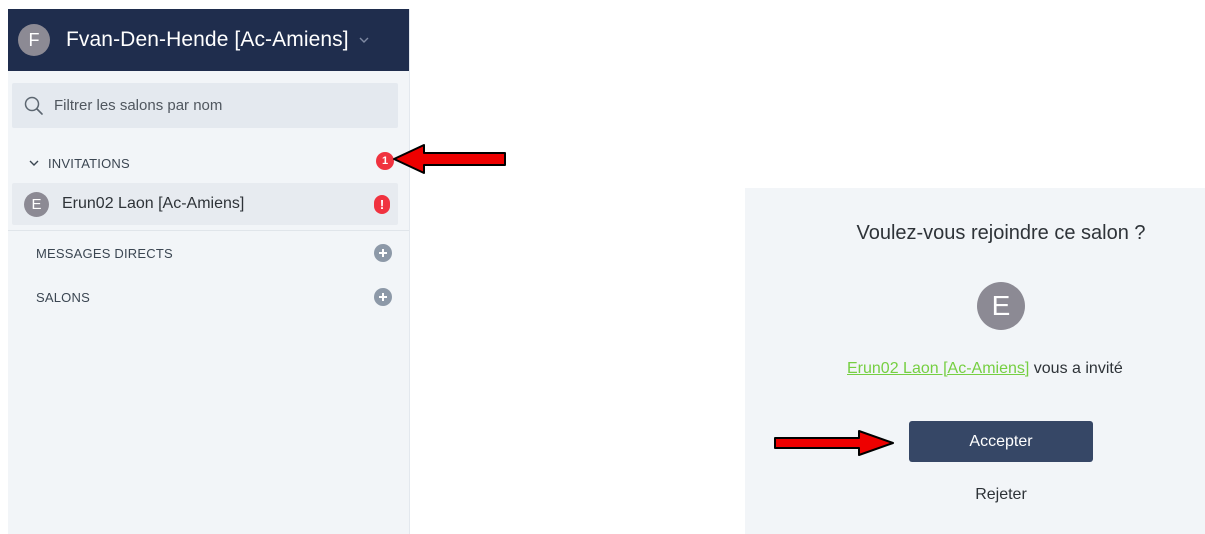 This screenshot has height=534, width=1205. What do you see at coordinates (33, 105) in the screenshot?
I see `search-icon` at bounding box center [33, 105].